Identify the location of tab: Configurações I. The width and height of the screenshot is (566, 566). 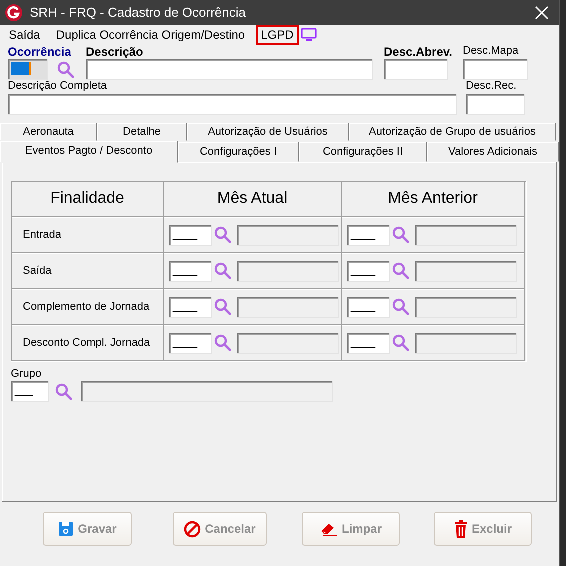
(238, 152).